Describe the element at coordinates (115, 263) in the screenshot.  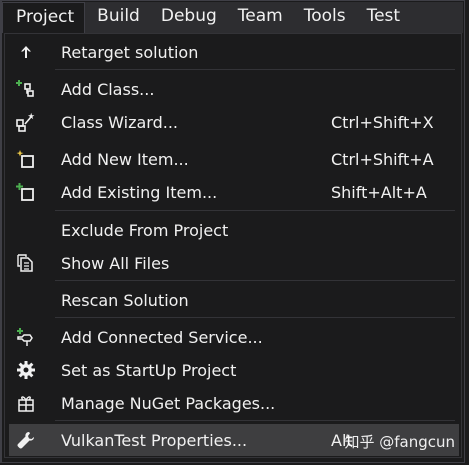
I see `menu-item-label: Show All Files` at that location.